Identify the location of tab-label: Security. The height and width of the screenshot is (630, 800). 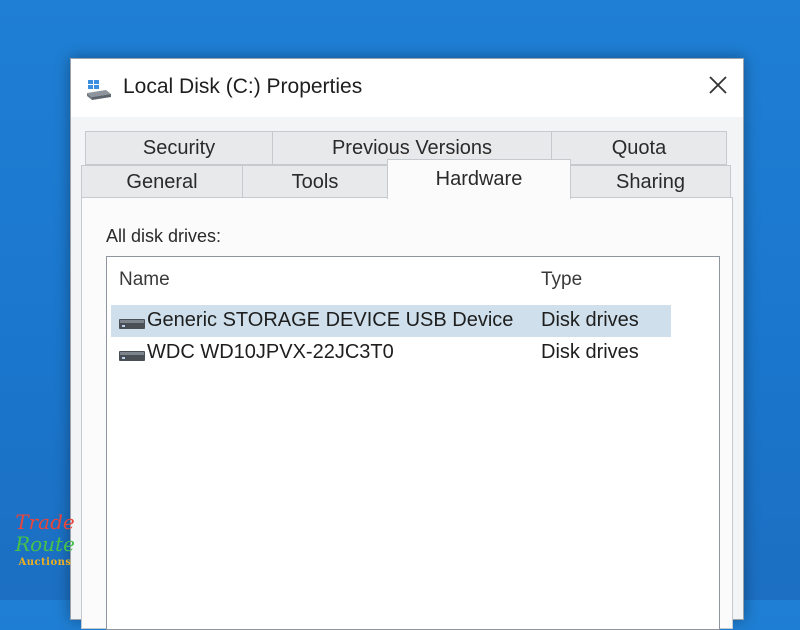
(179, 147).